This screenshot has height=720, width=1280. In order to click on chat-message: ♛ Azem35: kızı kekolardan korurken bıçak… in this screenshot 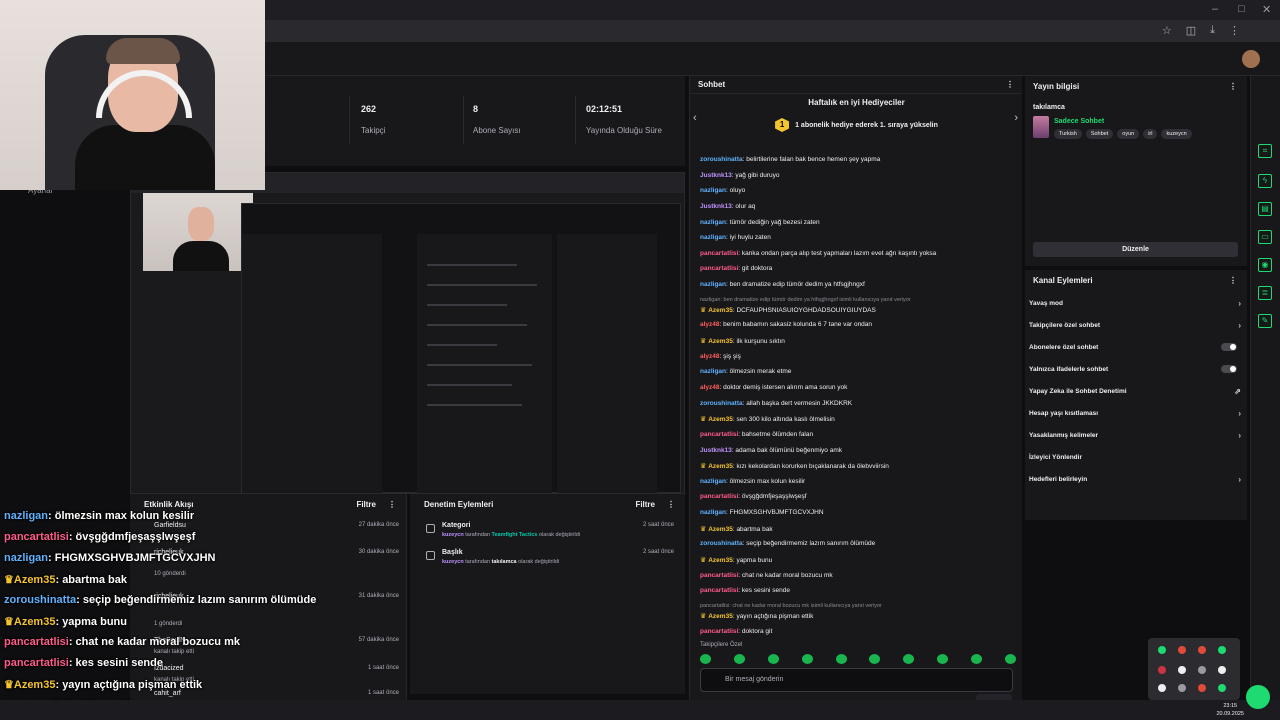, I will do `click(860, 470)`.